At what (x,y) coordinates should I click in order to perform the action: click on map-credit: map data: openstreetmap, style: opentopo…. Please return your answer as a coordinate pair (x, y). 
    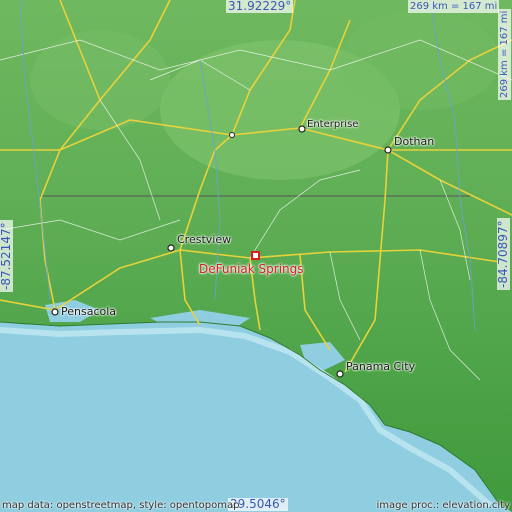
    Looking at the image, I should click on (121, 505).